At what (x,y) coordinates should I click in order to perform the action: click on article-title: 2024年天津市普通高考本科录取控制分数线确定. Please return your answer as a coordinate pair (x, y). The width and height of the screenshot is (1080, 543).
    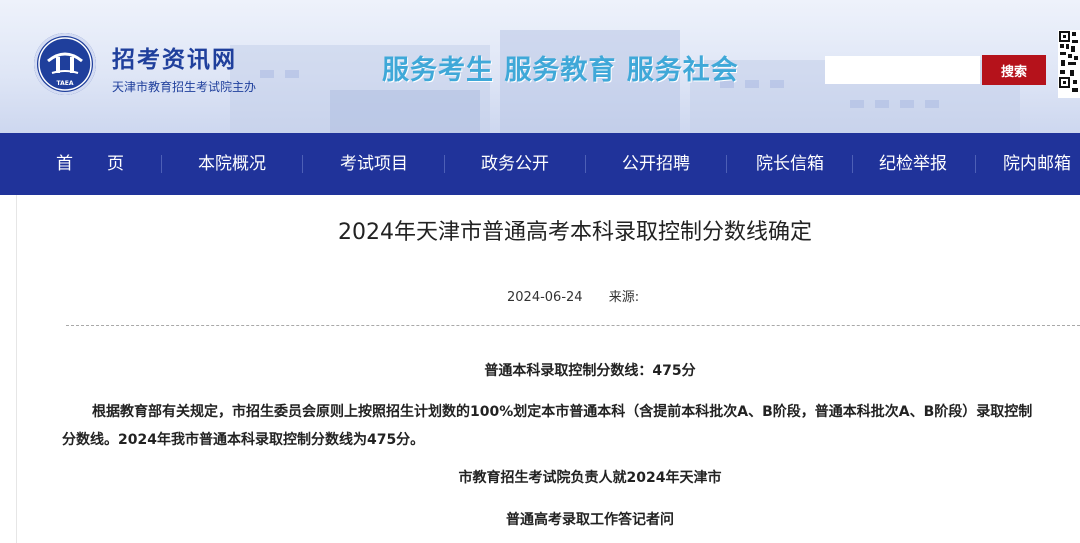
    Looking at the image, I should click on (575, 232).